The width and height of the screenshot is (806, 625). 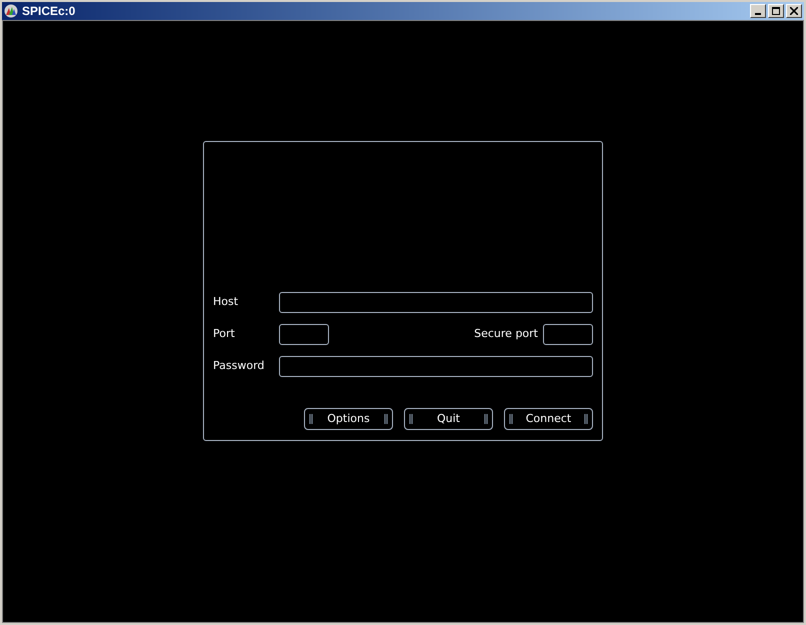 I want to click on field-label: Port, so click(x=224, y=334).